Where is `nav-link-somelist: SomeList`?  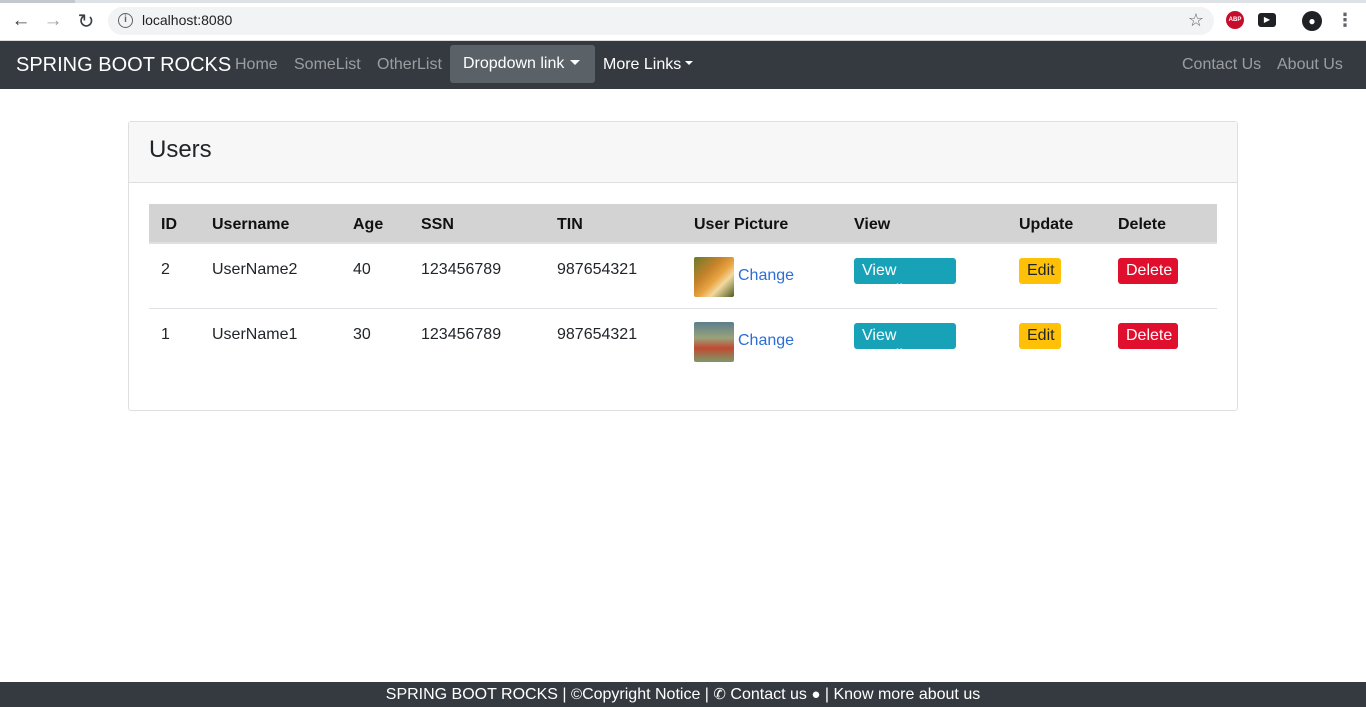
nav-link-somelist: SomeList is located at coordinates (327, 65).